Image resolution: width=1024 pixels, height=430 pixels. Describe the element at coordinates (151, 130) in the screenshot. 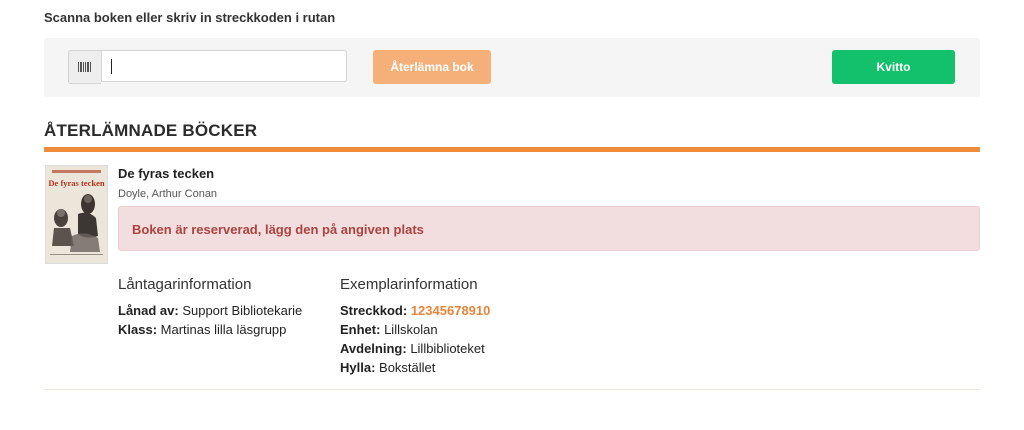

I see `returned-books-heading: ÅTERLÄMNADE BÖCKER` at that location.